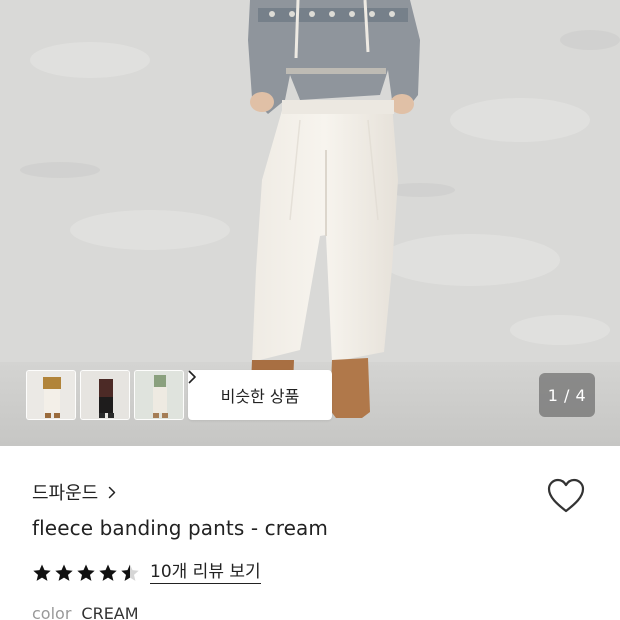 This screenshot has height=620, width=620. What do you see at coordinates (65, 493) in the screenshot?
I see `brand-name: 드파운드` at bounding box center [65, 493].